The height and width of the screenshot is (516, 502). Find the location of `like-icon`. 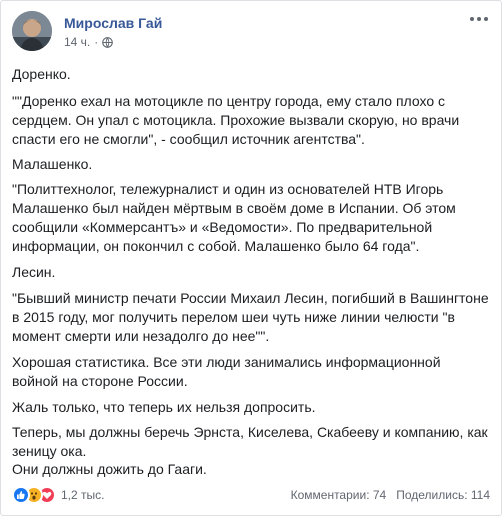

like-icon is located at coordinates (21, 495).